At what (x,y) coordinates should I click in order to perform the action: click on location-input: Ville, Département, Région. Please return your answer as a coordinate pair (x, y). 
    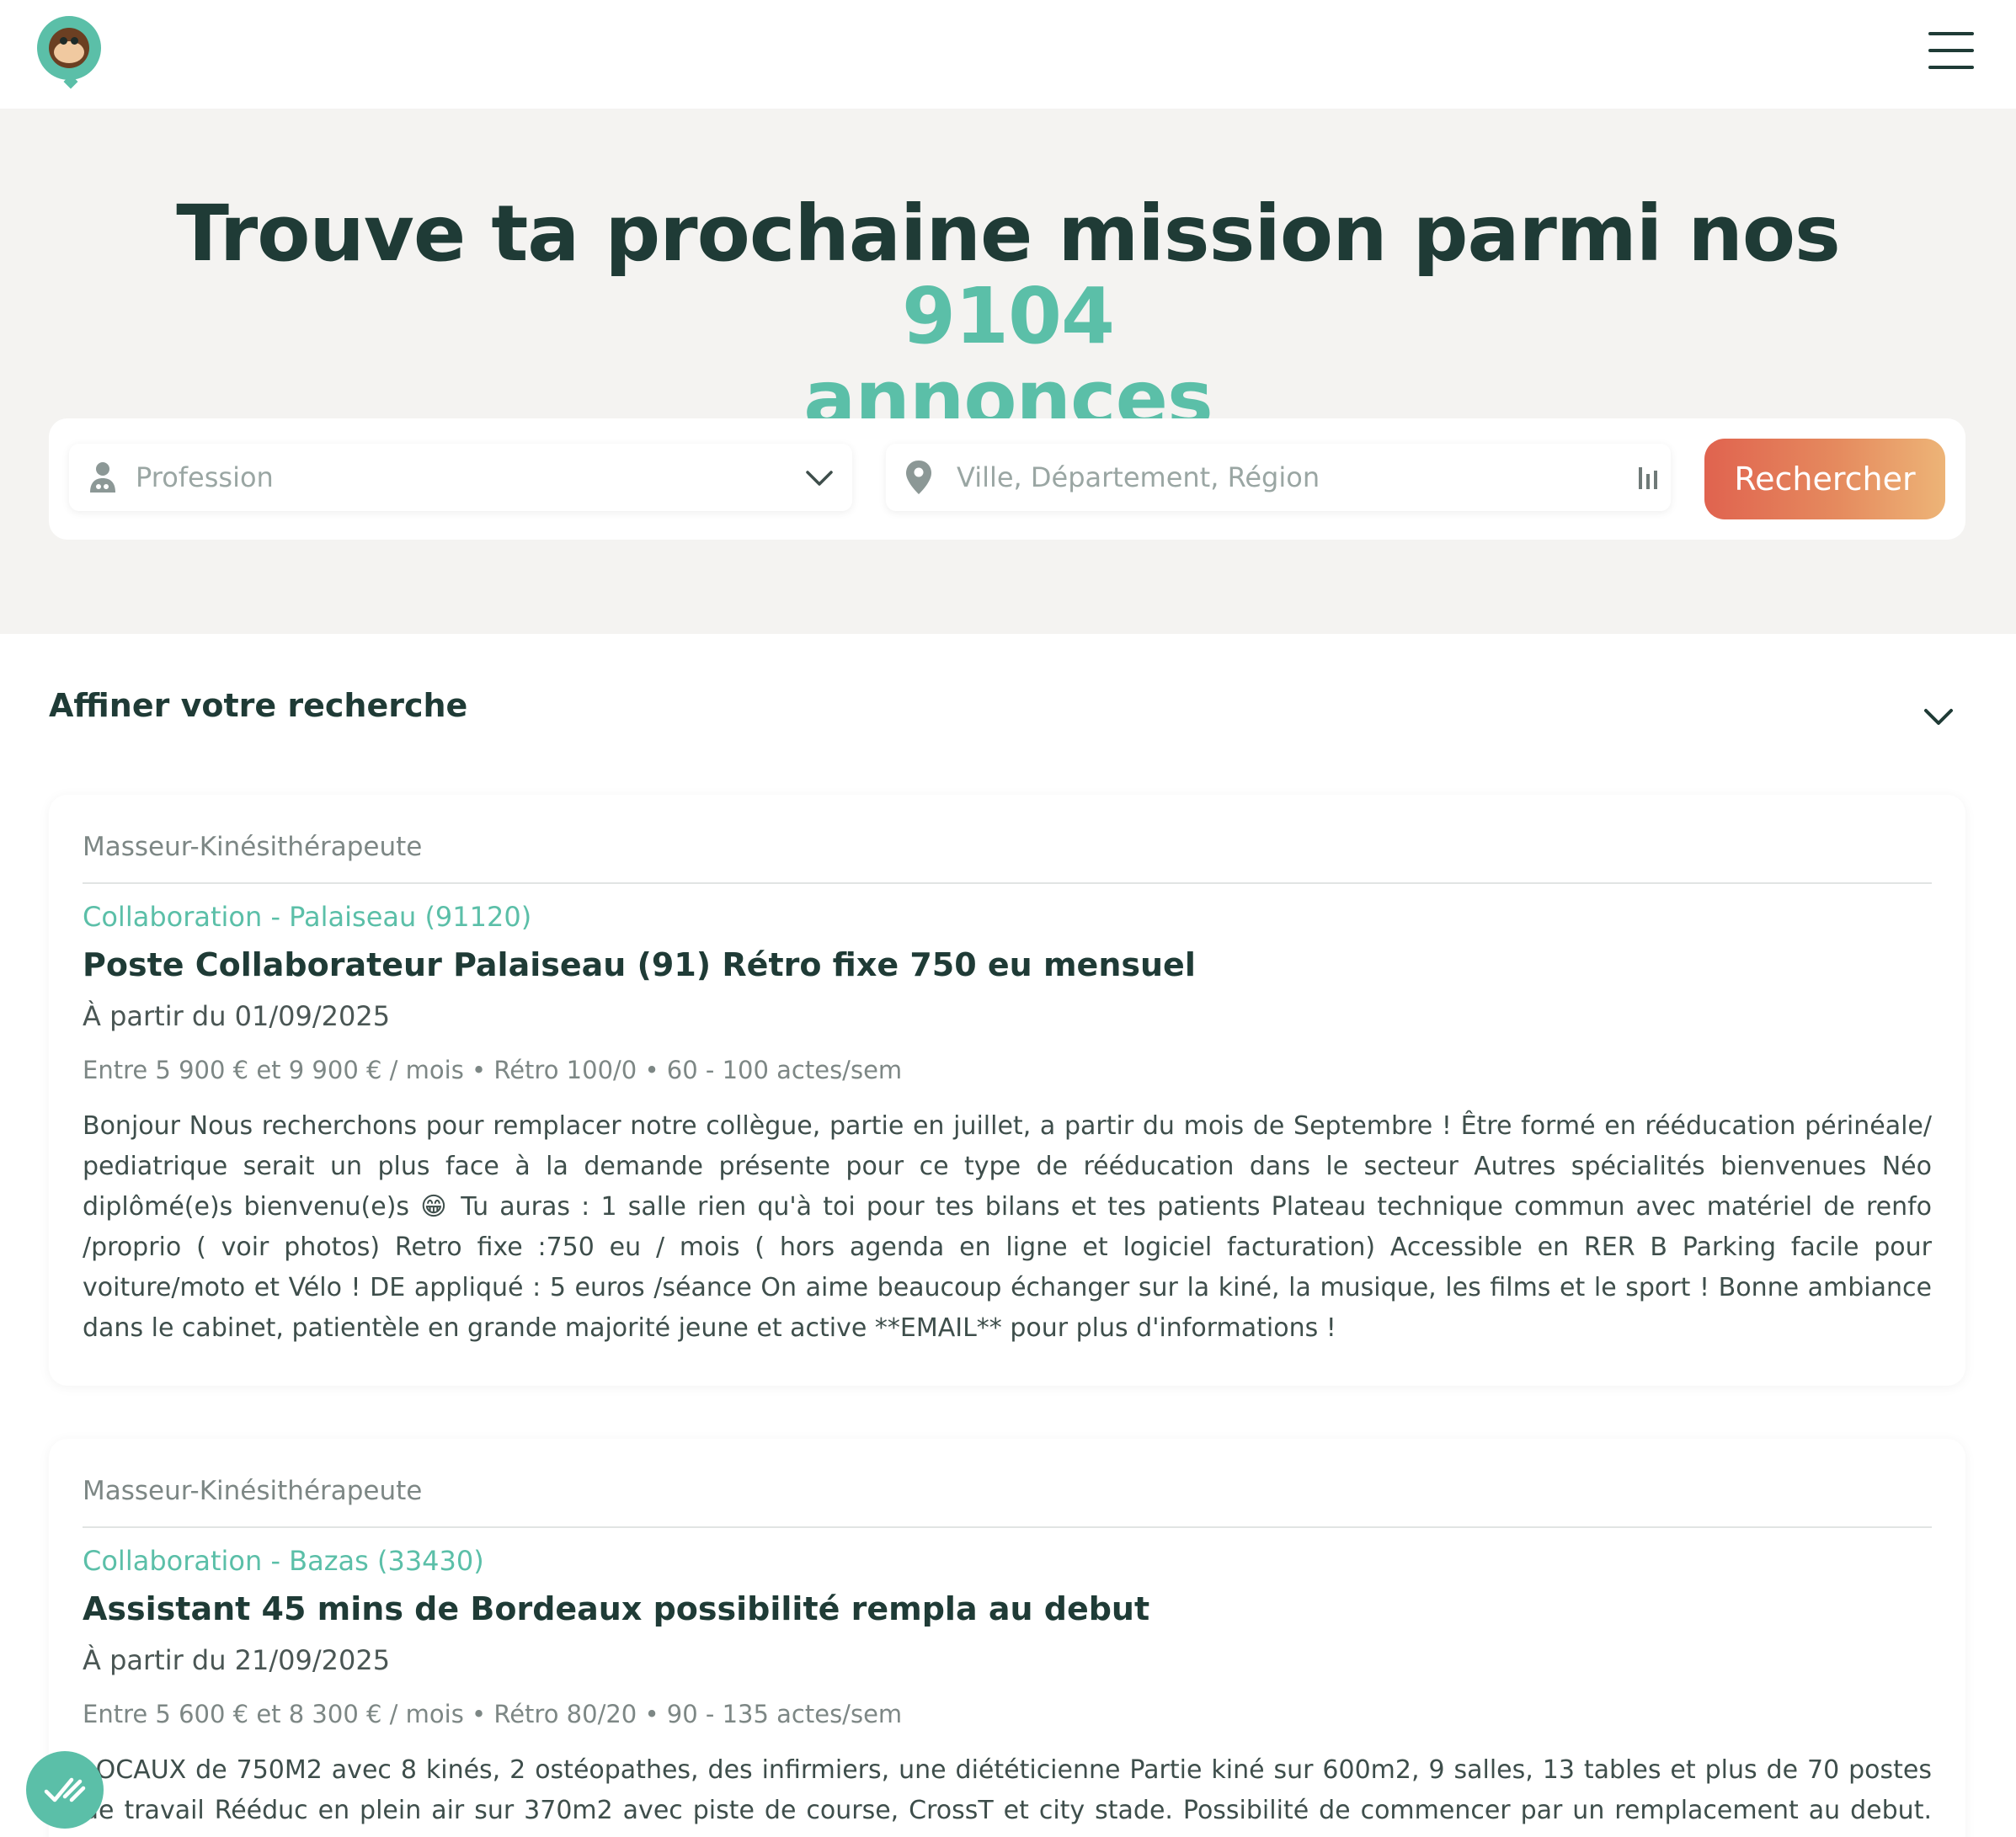
    Looking at the image, I should click on (1278, 477).